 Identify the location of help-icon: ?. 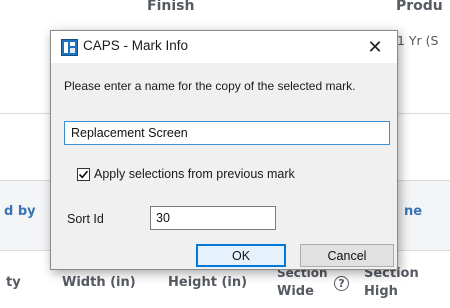
(341, 283).